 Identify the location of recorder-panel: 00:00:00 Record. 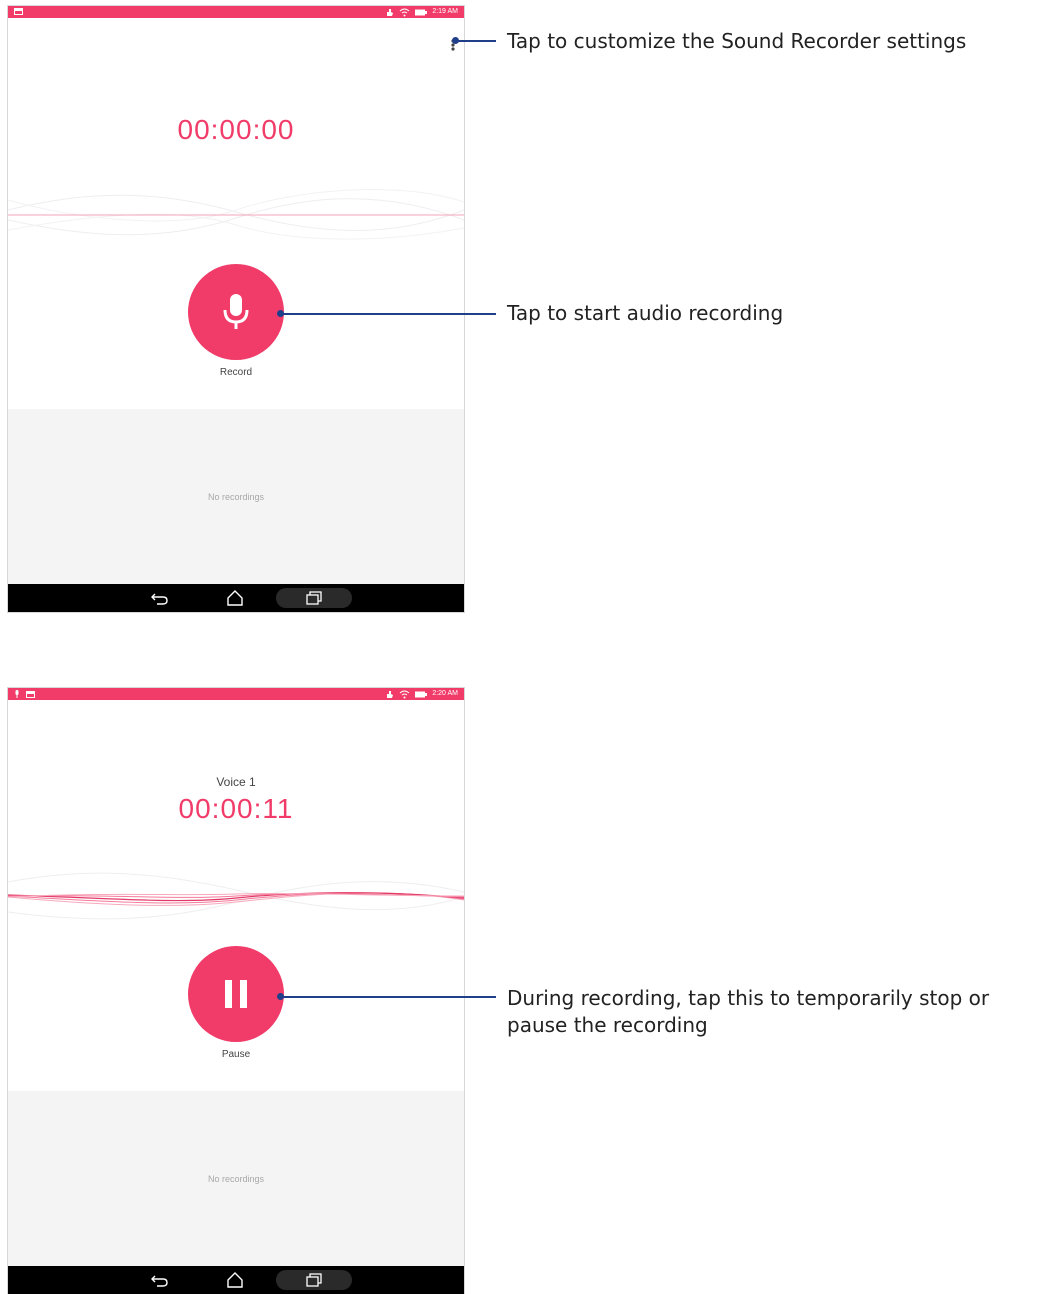
(236, 213).